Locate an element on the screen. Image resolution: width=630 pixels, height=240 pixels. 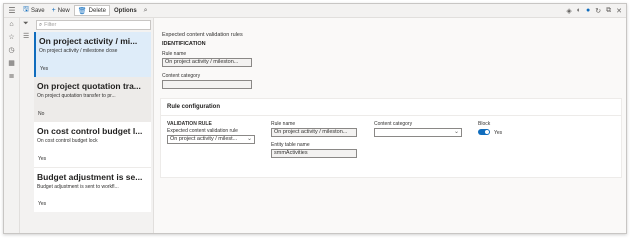
options-label: Options is located at coordinates (125, 10).